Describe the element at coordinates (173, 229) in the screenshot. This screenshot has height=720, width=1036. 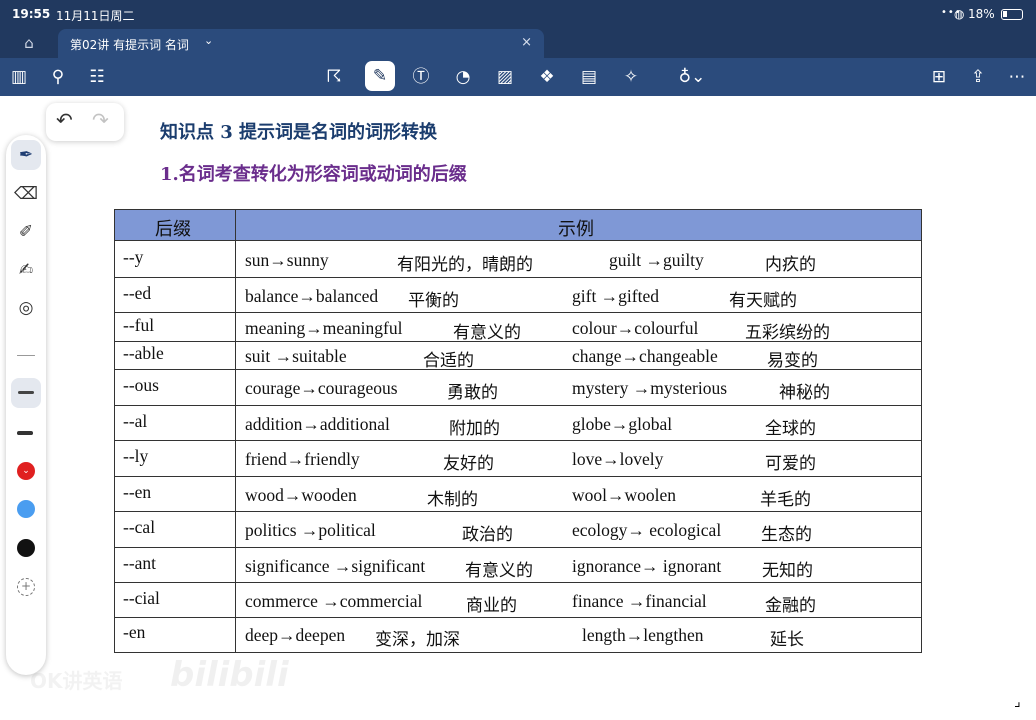
I see `header-suffix: 后缀` at that location.